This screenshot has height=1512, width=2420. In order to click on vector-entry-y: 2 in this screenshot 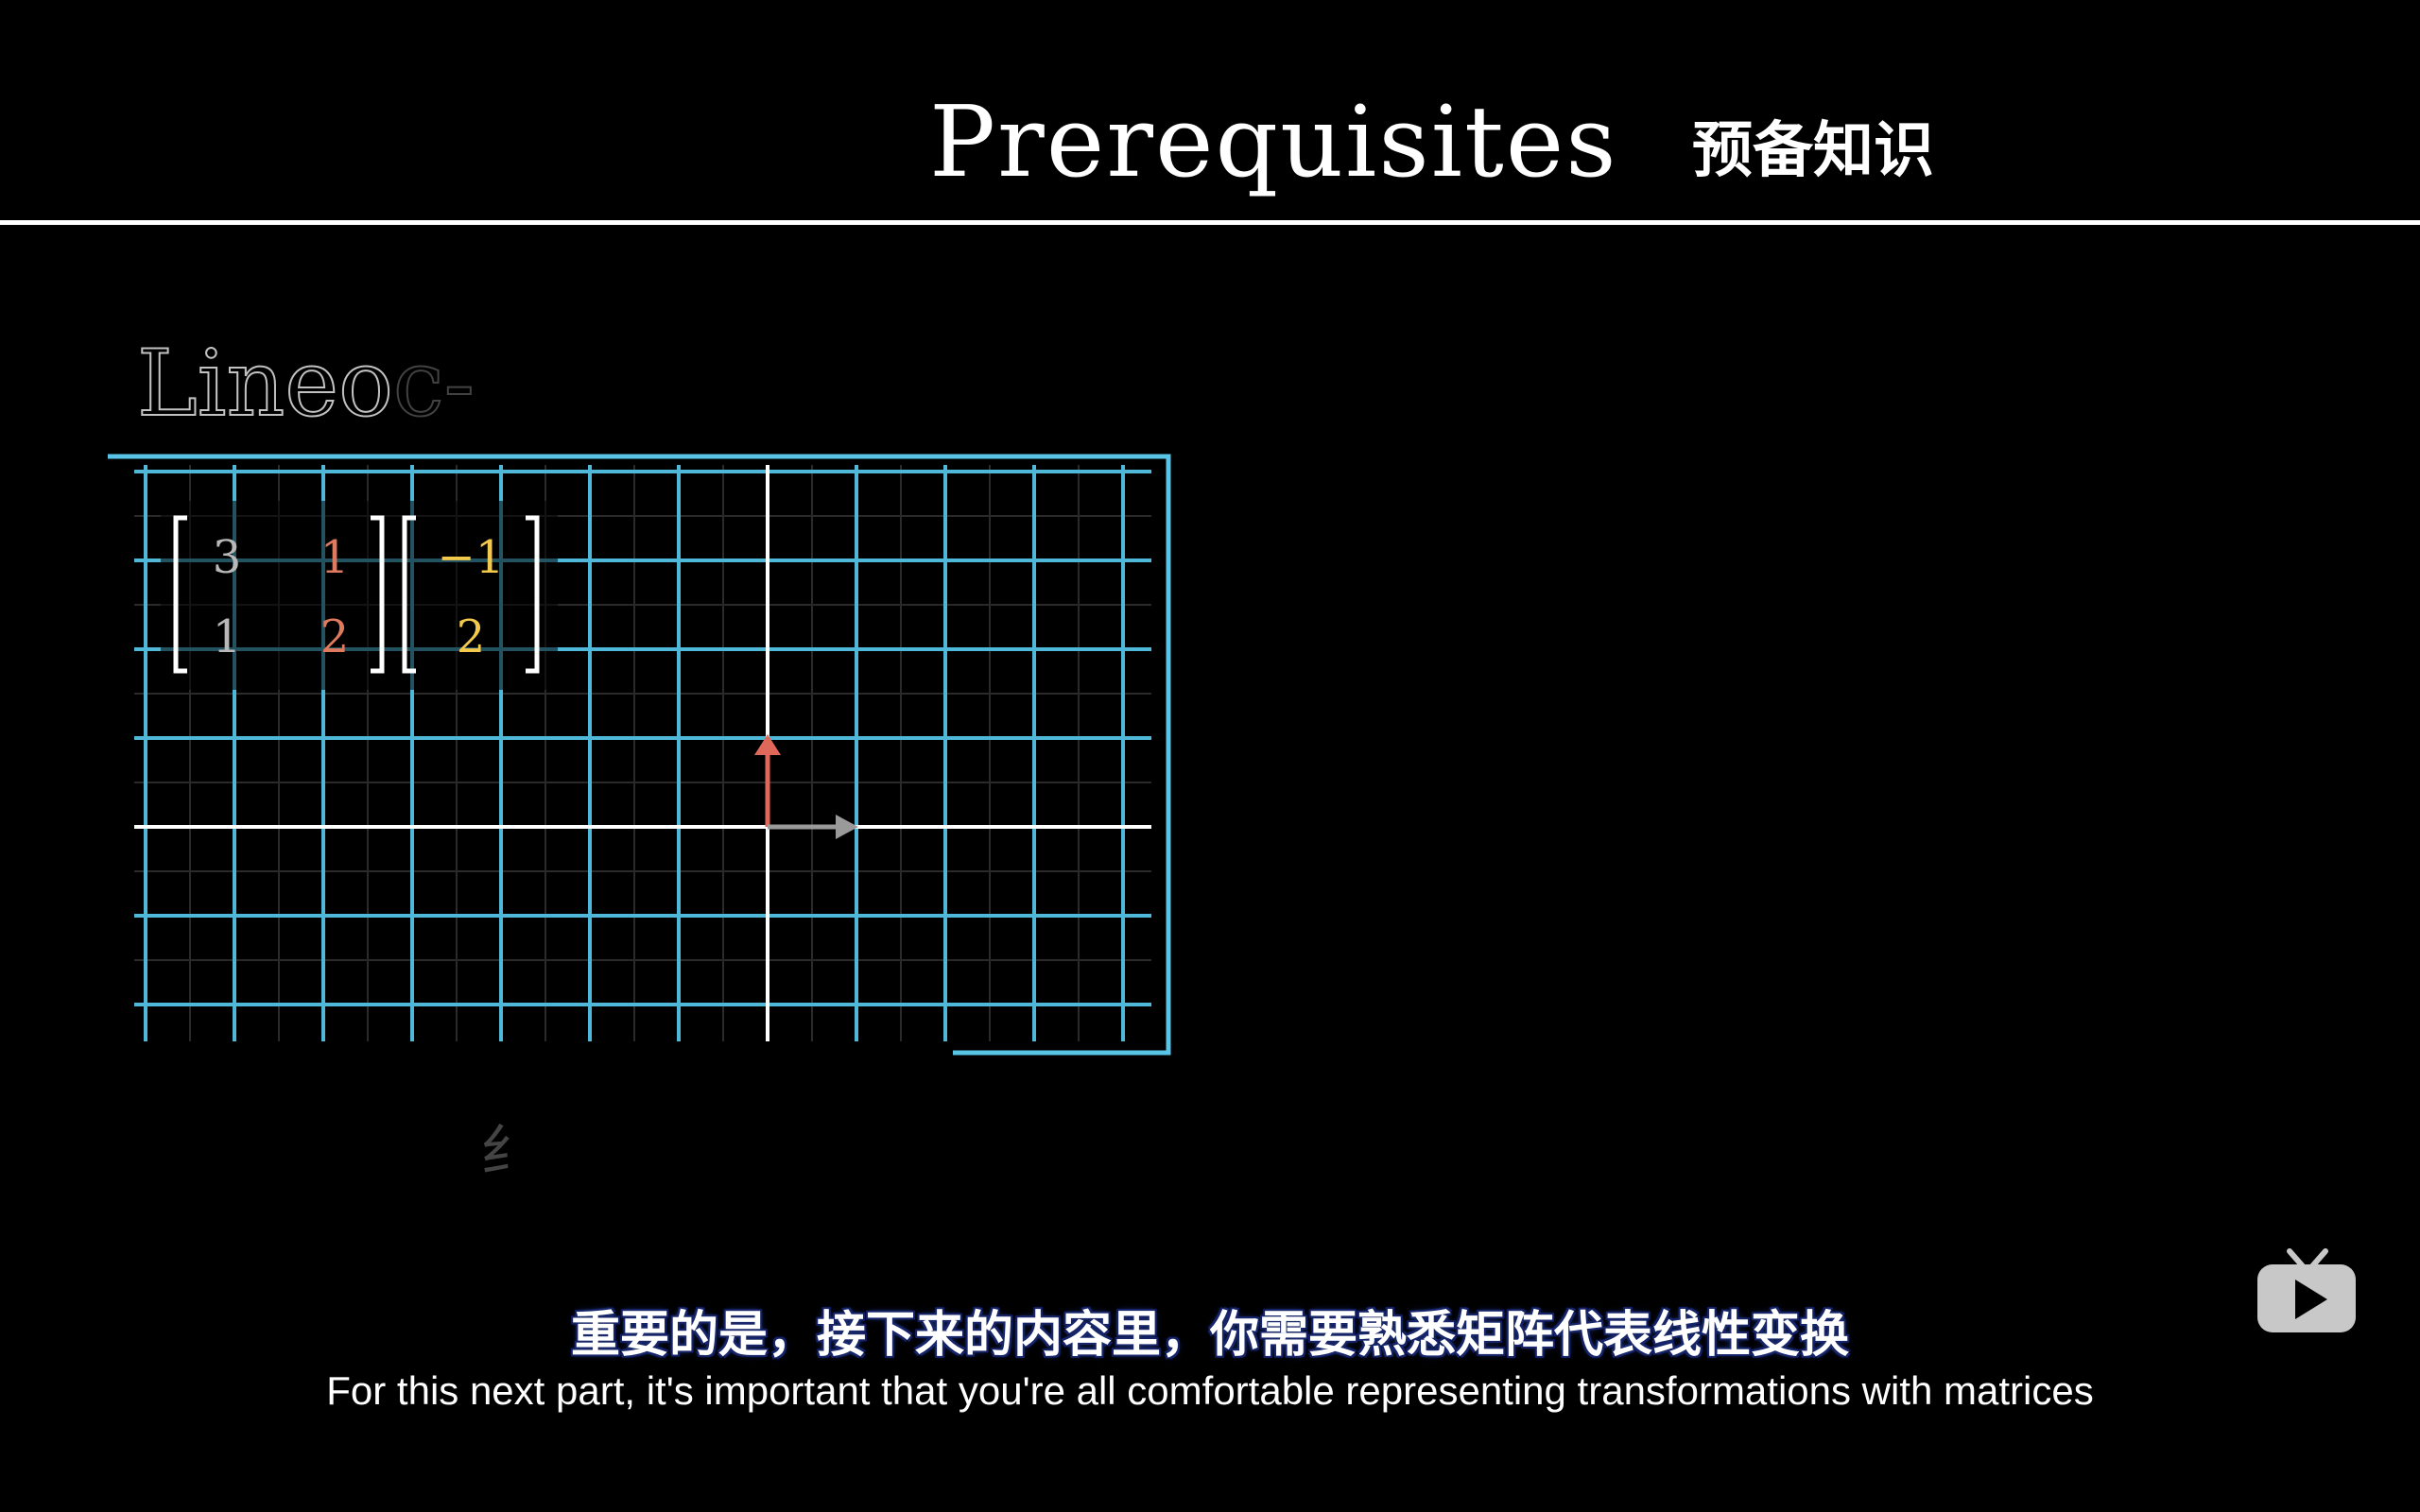, I will do `click(471, 636)`.